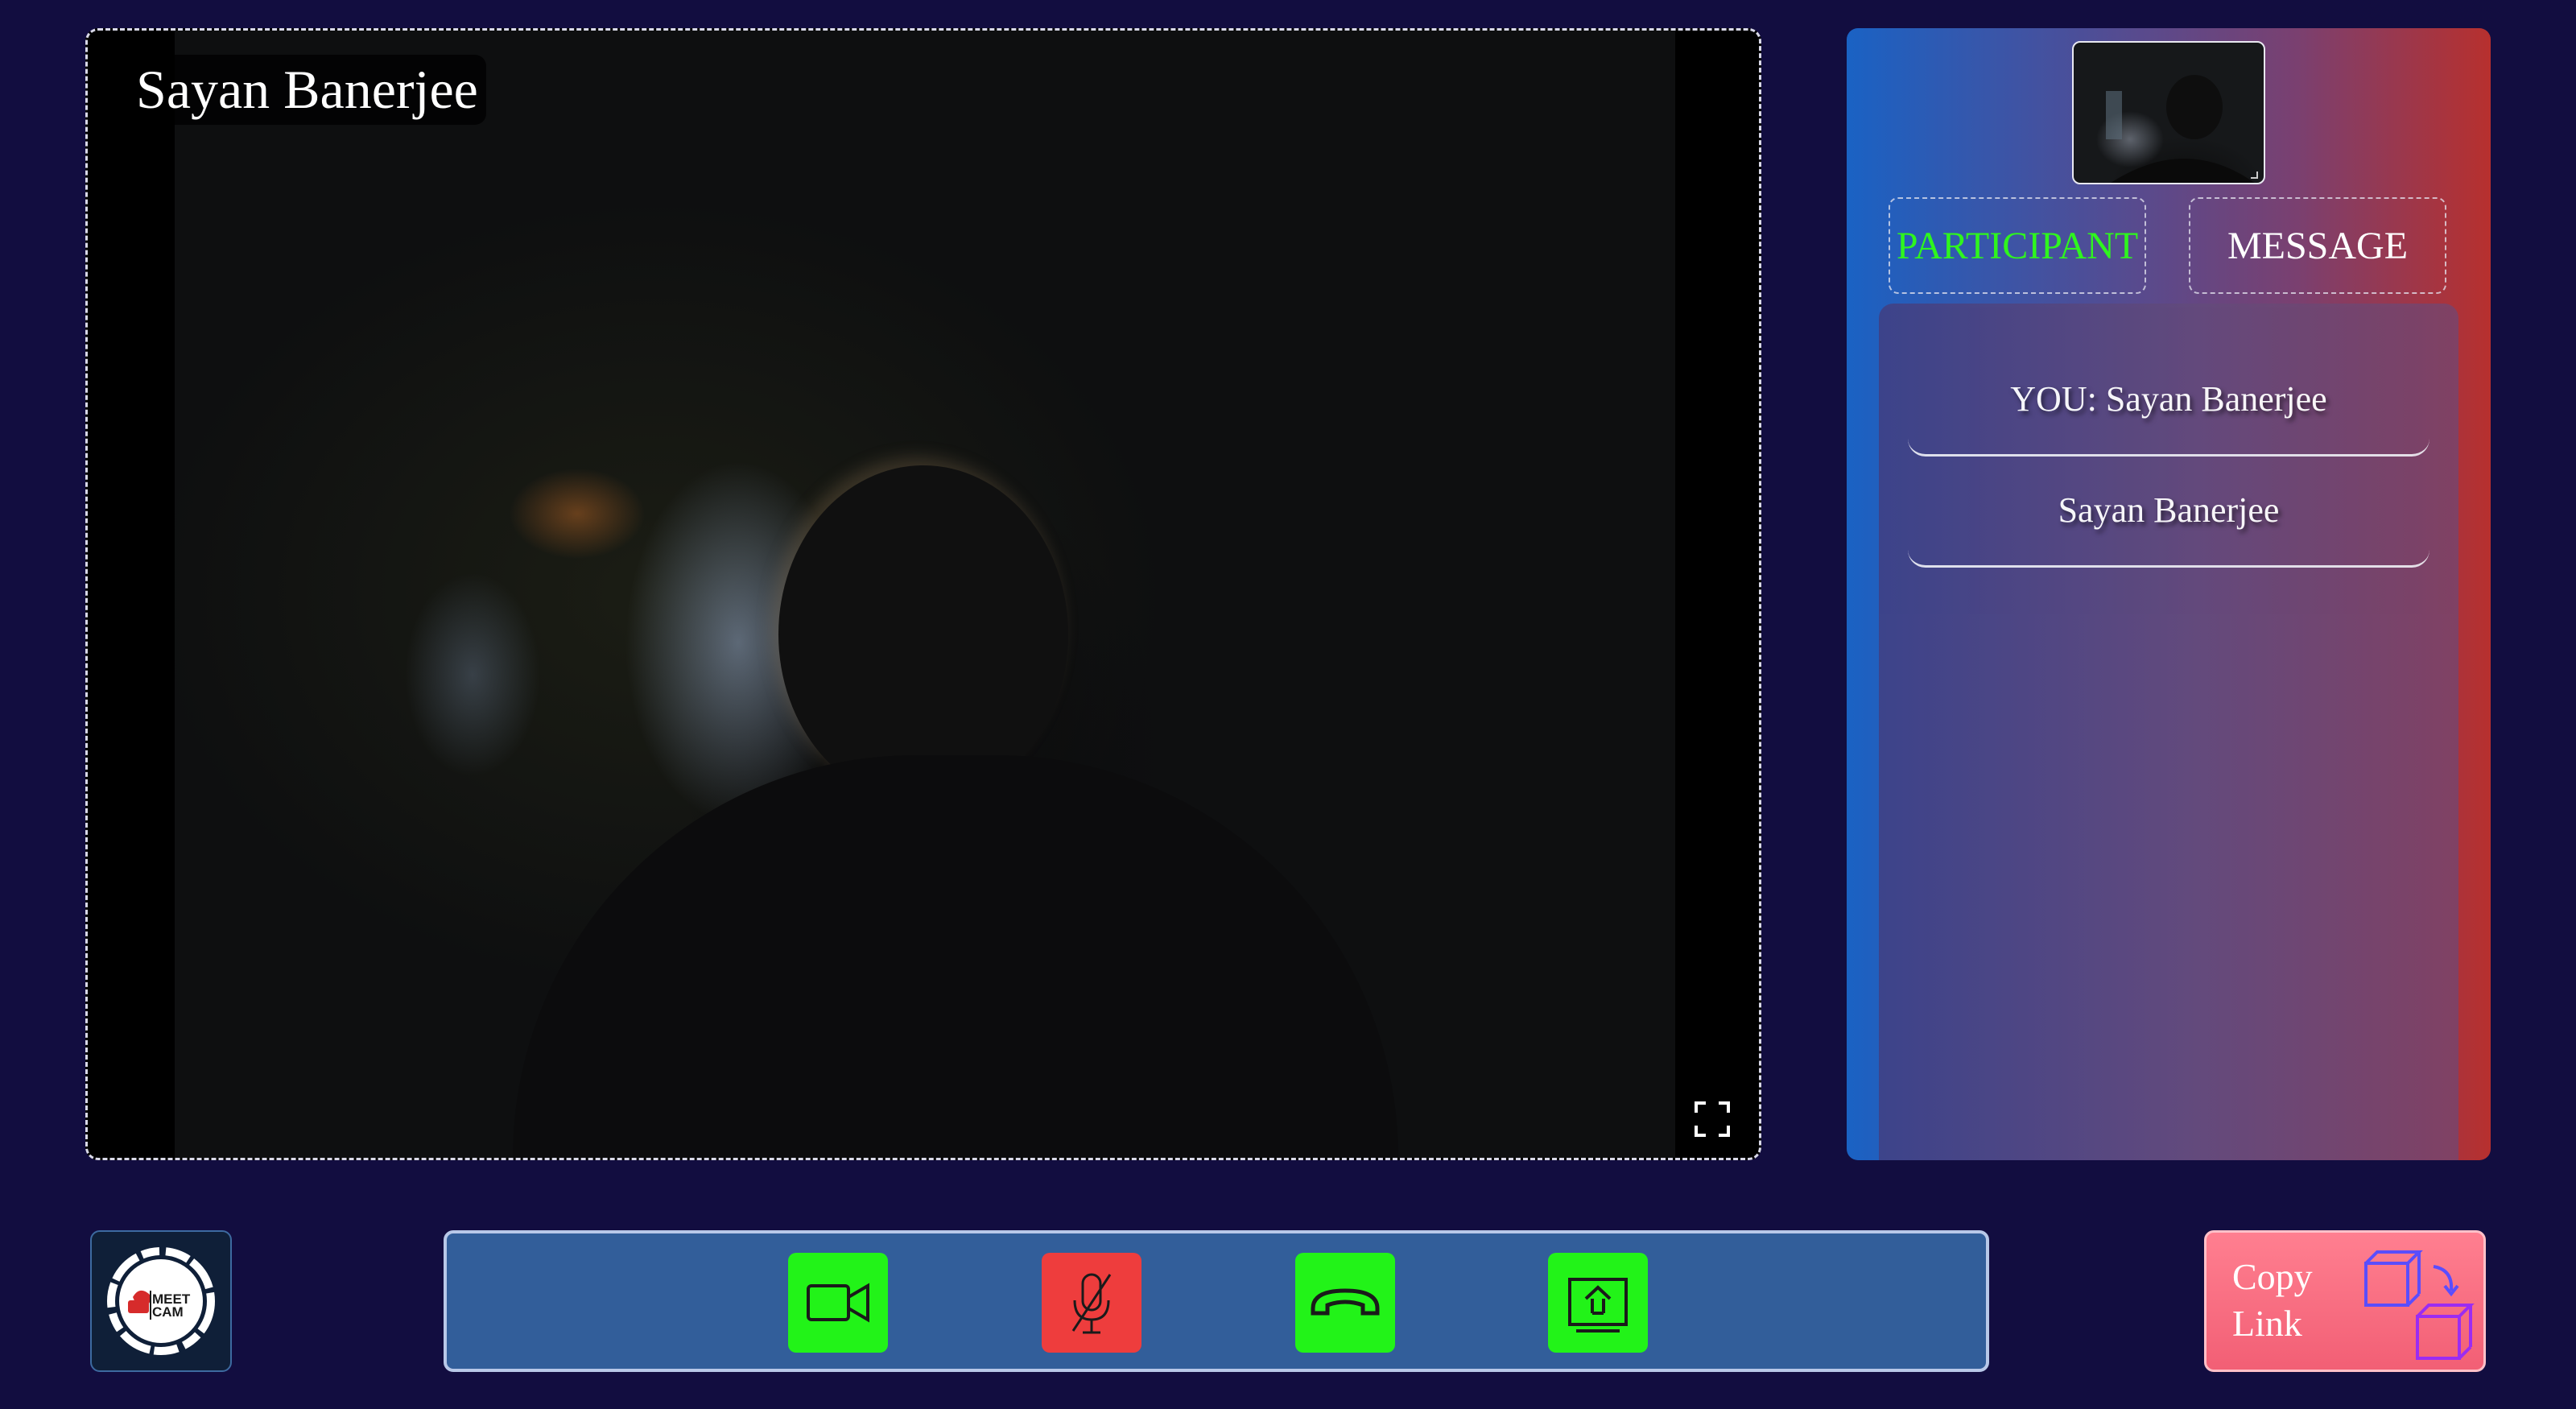 Image resolution: width=2576 pixels, height=1409 pixels. Describe the element at coordinates (2272, 1301) in the screenshot. I see `copy-link-label: Copy Link` at that location.